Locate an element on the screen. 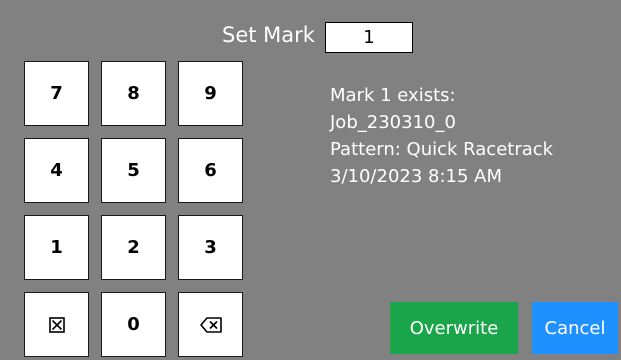 The width and height of the screenshot is (621, 360). key-9: 9 is located at coordinates (210, 93).